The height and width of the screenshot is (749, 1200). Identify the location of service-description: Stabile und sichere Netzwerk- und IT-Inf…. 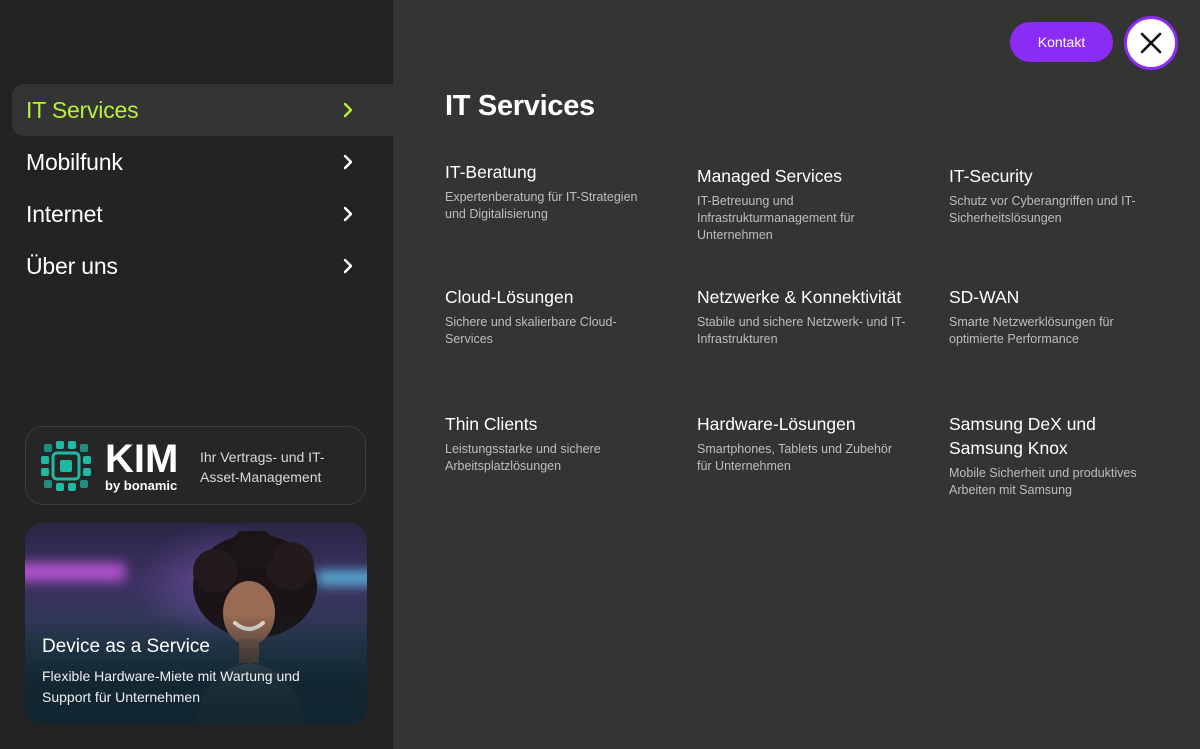
(801, 330).